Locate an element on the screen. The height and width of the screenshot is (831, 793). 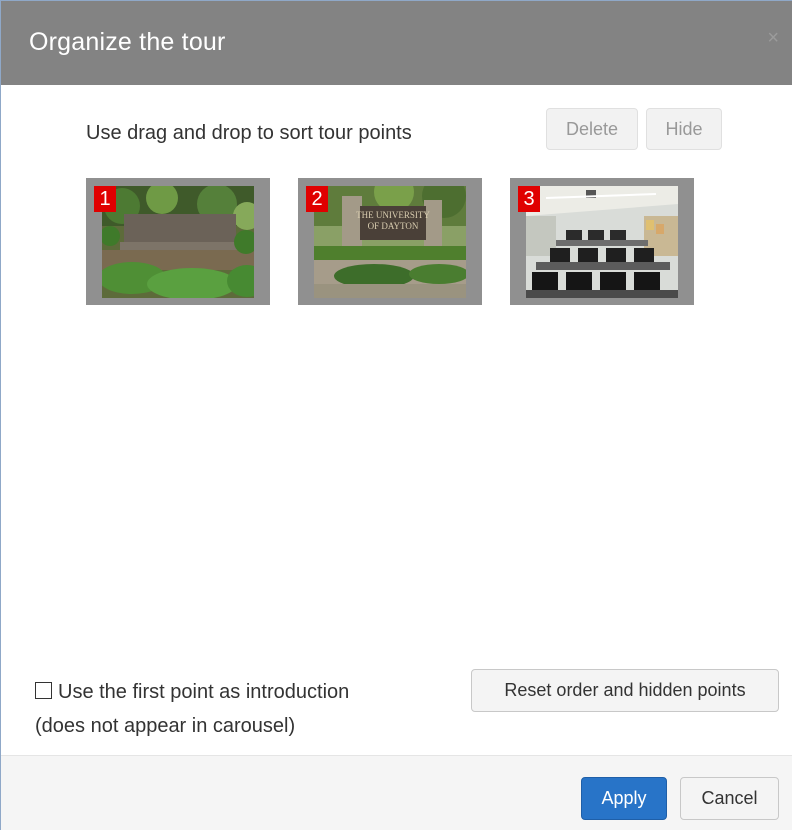
delete-button: Delete is located at coordinates (592, 129).